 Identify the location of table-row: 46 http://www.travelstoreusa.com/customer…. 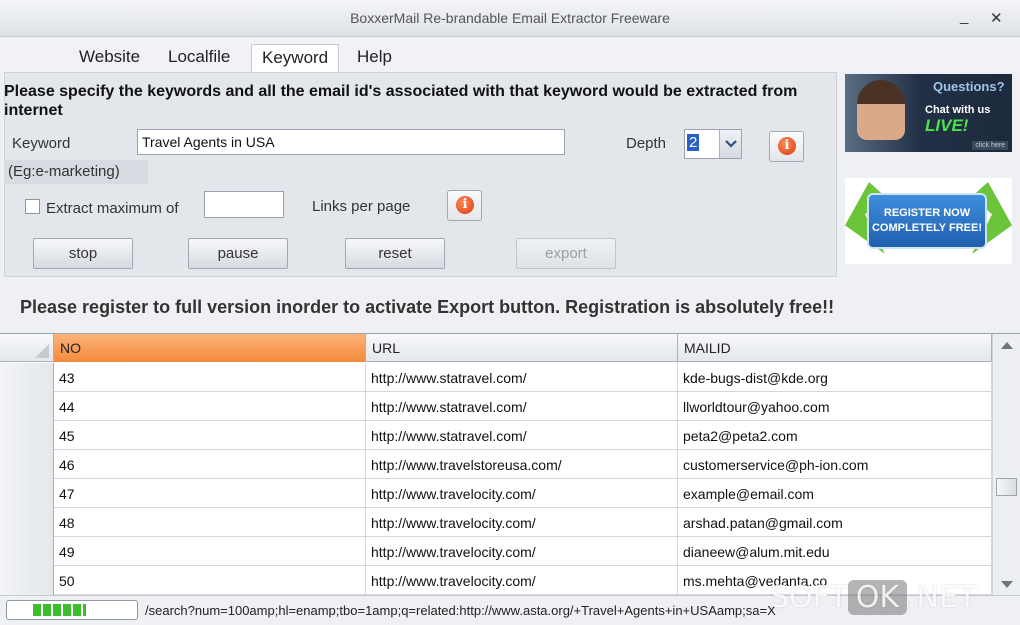
(496, 464).